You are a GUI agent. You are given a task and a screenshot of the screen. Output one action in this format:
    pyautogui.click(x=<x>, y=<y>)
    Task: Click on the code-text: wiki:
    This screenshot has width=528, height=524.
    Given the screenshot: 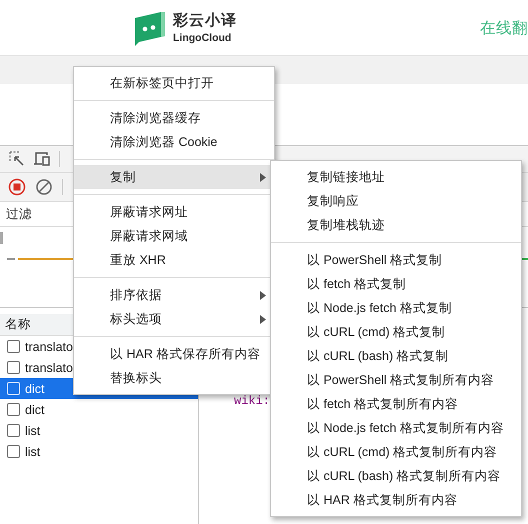 What is the action you would take?
    pyautogui.click(x=252, y=401)
    